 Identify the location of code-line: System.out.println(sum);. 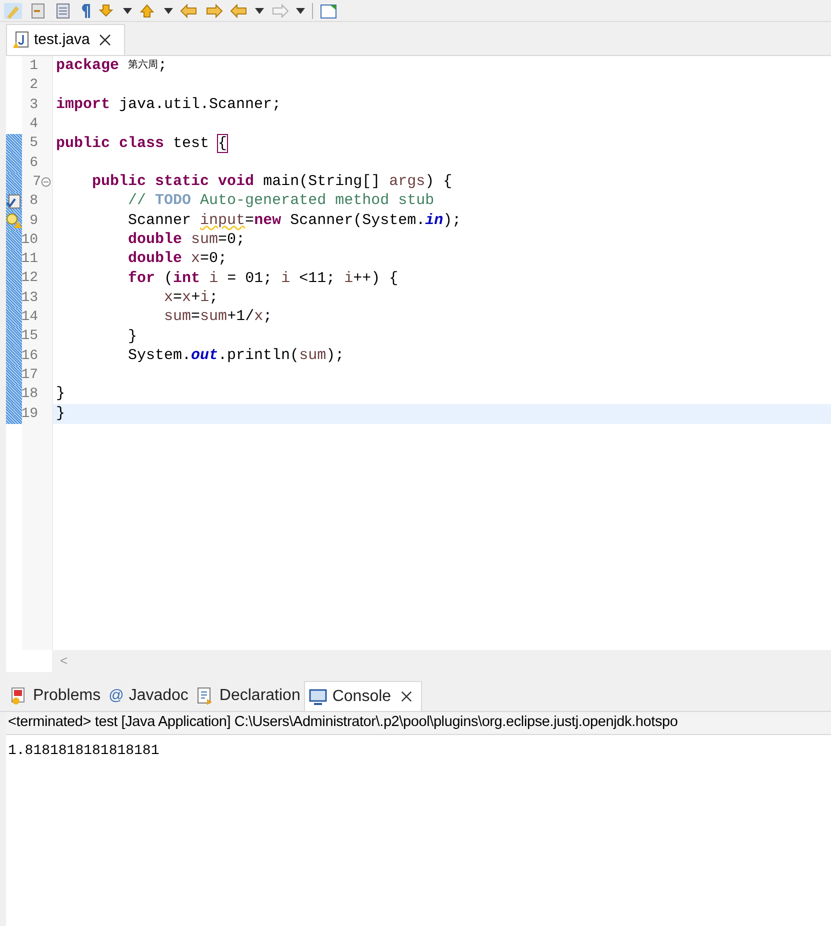
(235, 356).